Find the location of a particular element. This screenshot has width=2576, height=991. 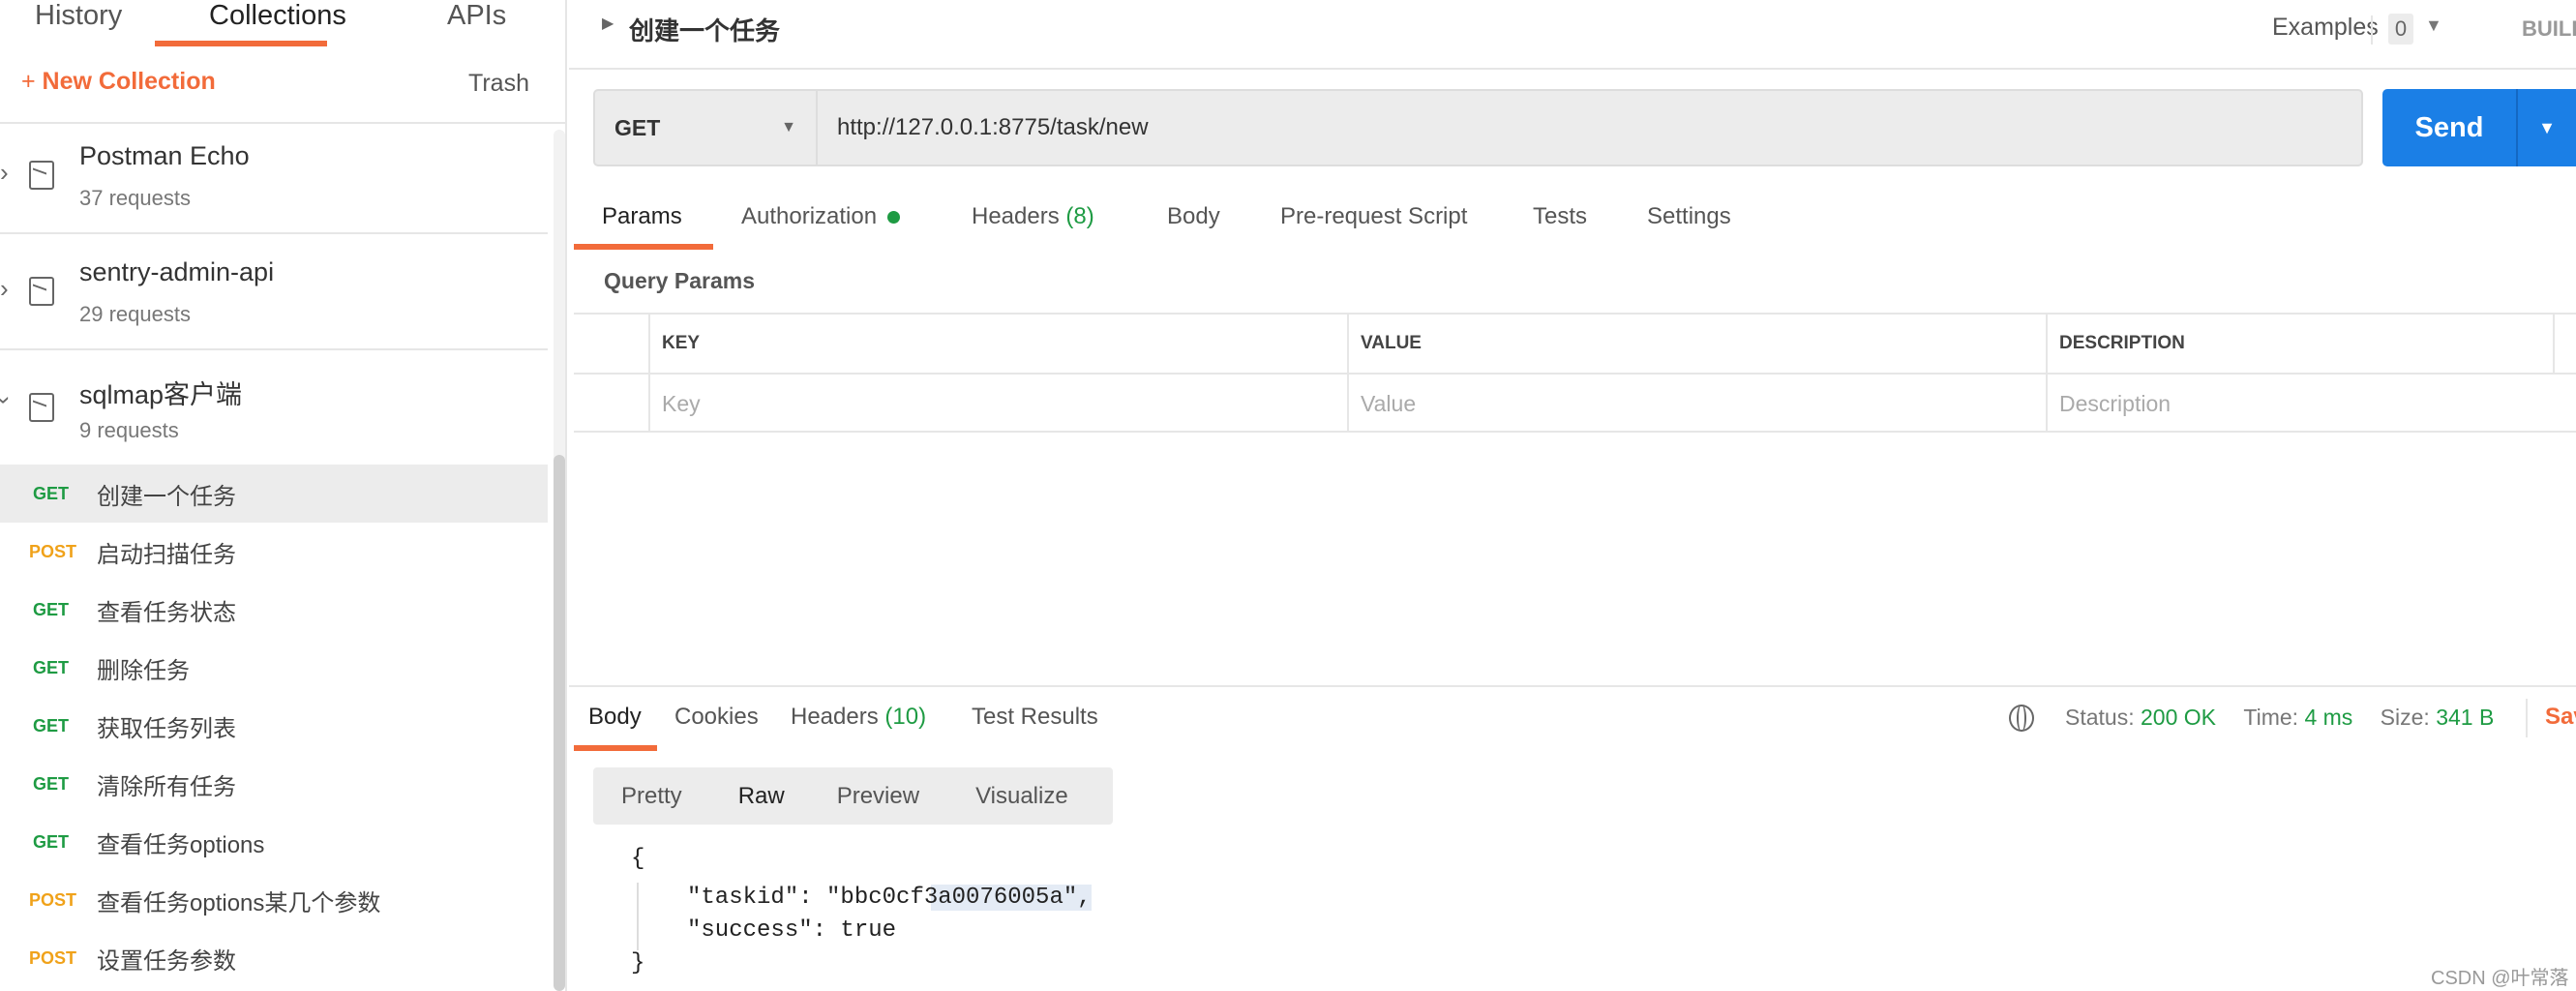

response-tab-headers: Headers (10) is located at coordinates (858, 717).